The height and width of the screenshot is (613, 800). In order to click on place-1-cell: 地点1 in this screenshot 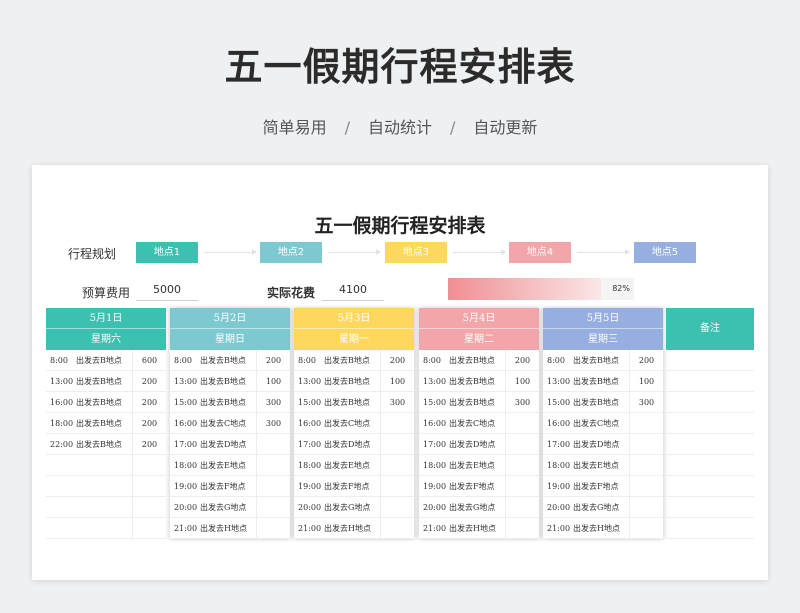, I will do `click(167, 252)`.